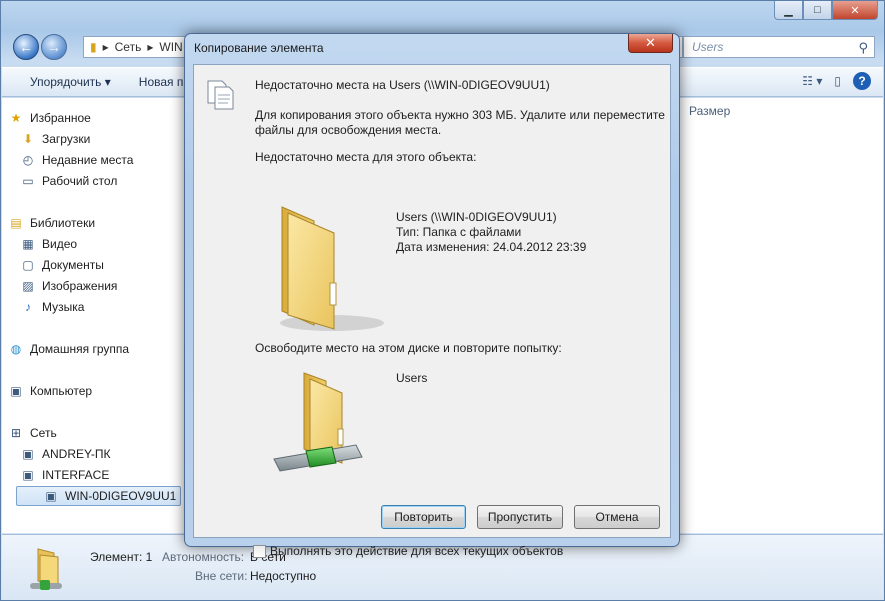 This screenshot has height=601, width=885. What do you see at coordinates (28, 160) in the screenshot?
I see `recent-places-icon: ◴` at bounding box center [28, 160].